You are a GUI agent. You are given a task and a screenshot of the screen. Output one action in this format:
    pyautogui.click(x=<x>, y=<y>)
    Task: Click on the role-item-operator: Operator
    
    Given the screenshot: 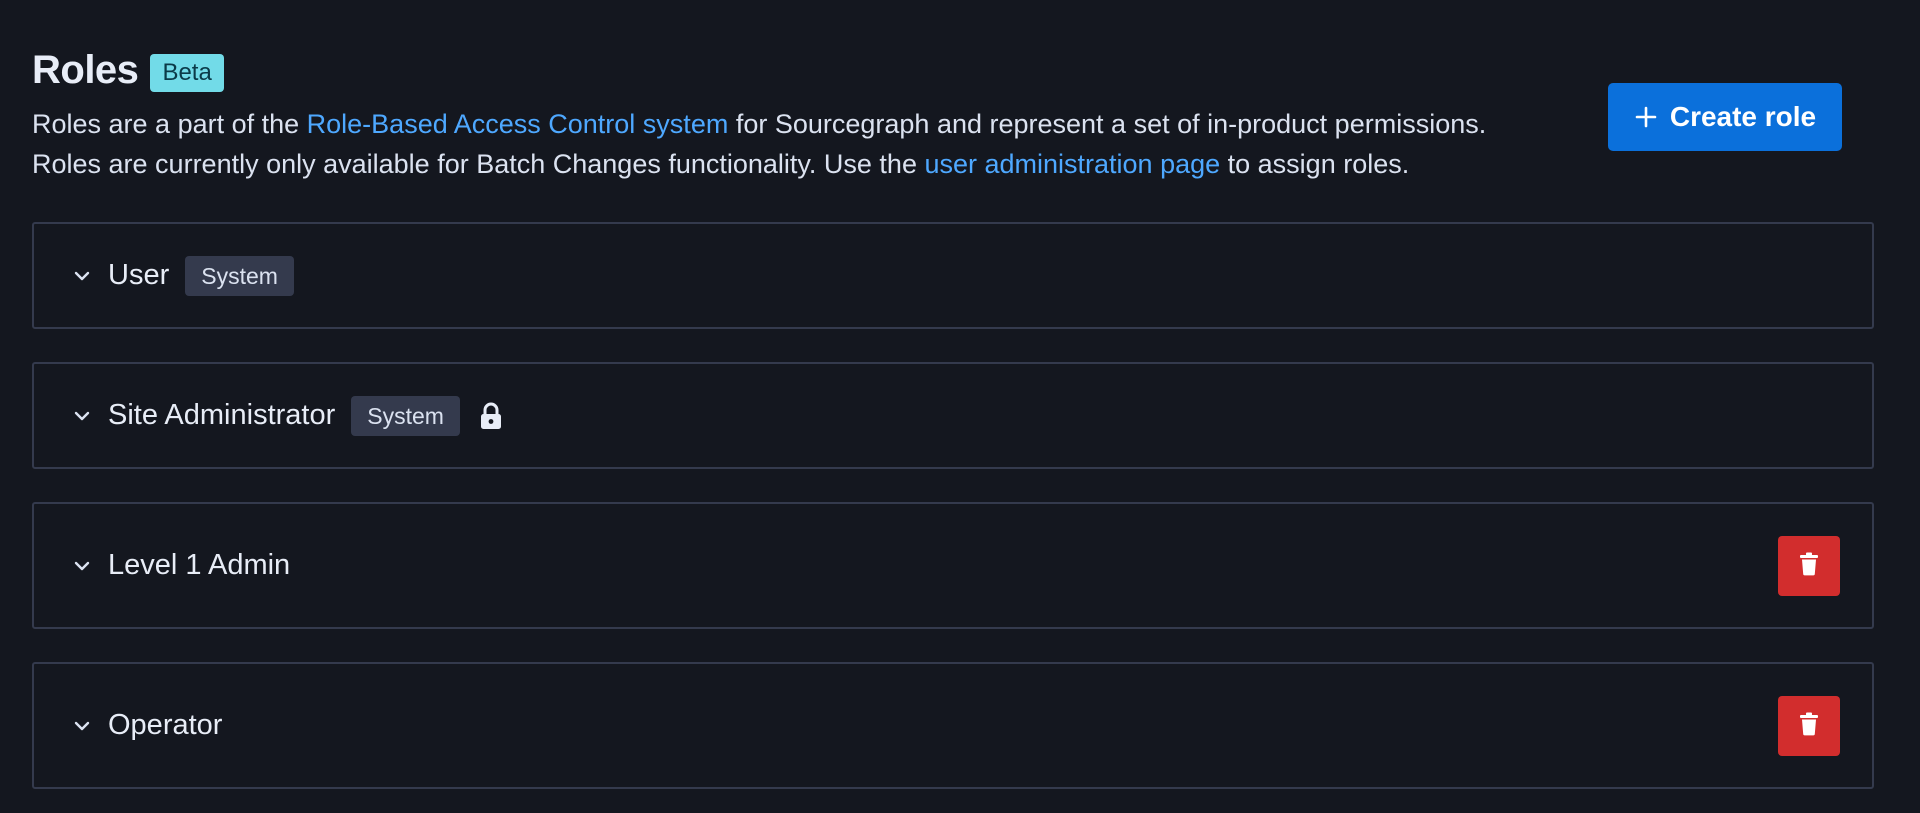 What is the action you would take?
    pyautogui.click(x=953, y=725)
    